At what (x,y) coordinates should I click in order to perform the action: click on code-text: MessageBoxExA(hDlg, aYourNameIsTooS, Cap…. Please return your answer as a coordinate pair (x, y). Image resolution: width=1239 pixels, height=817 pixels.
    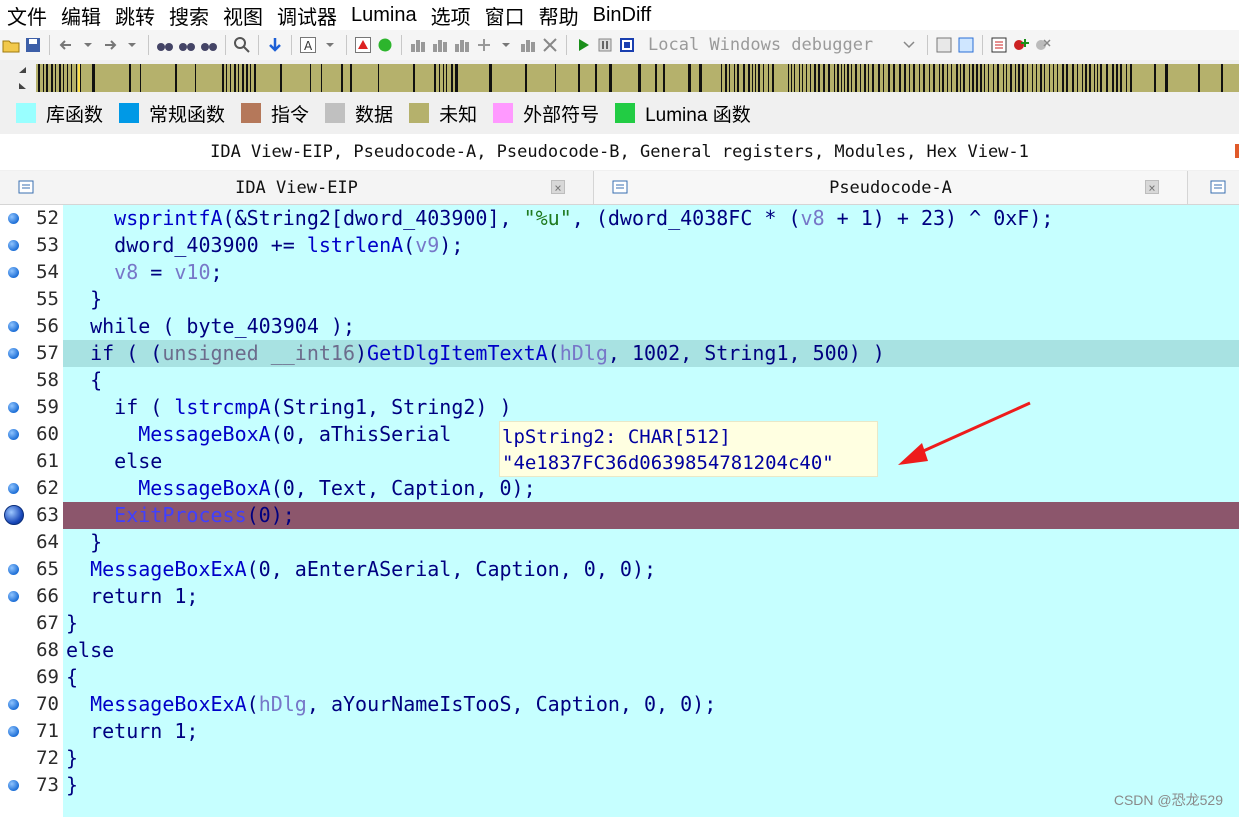
    Looking at the image, I should click on (391, 704).